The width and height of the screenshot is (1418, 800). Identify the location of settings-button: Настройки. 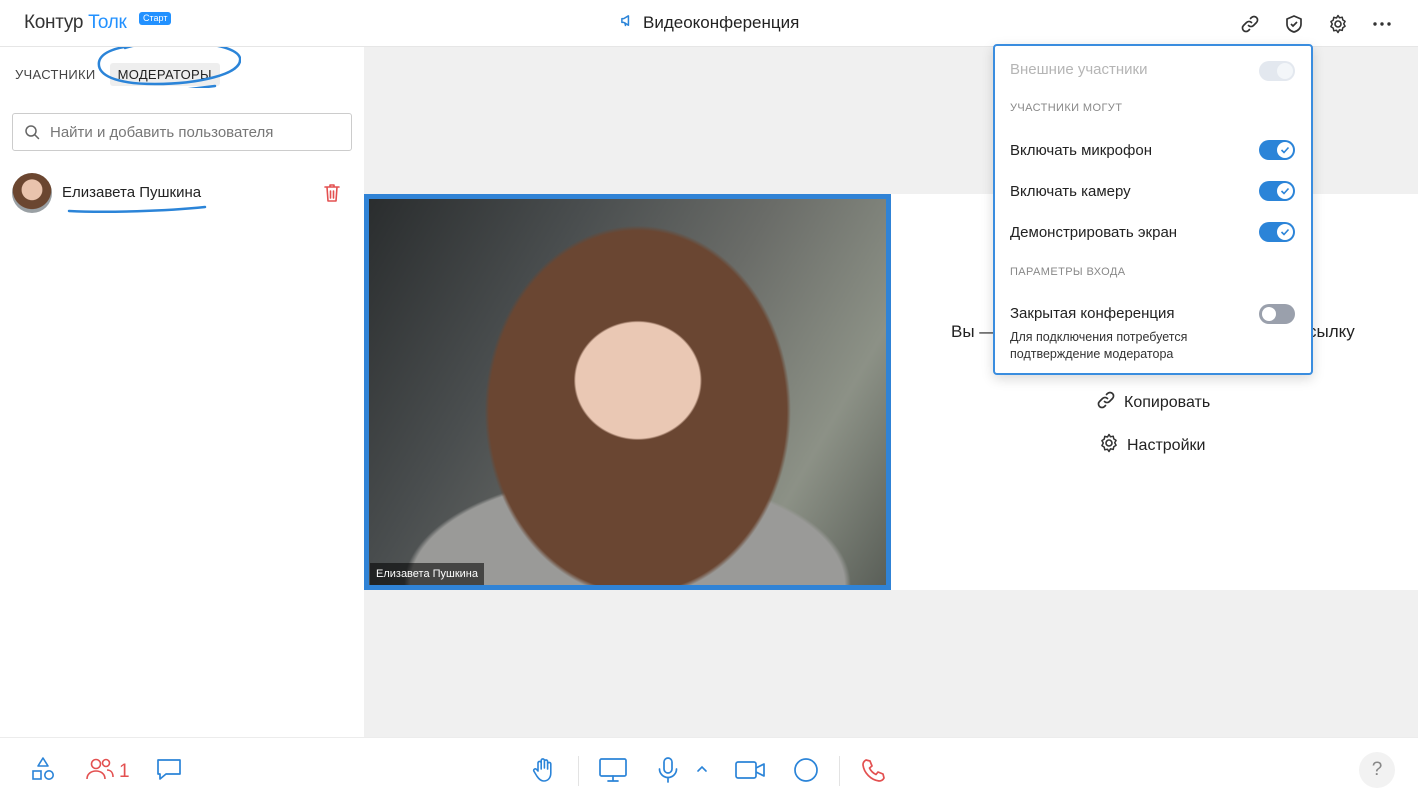
(1152, 445).